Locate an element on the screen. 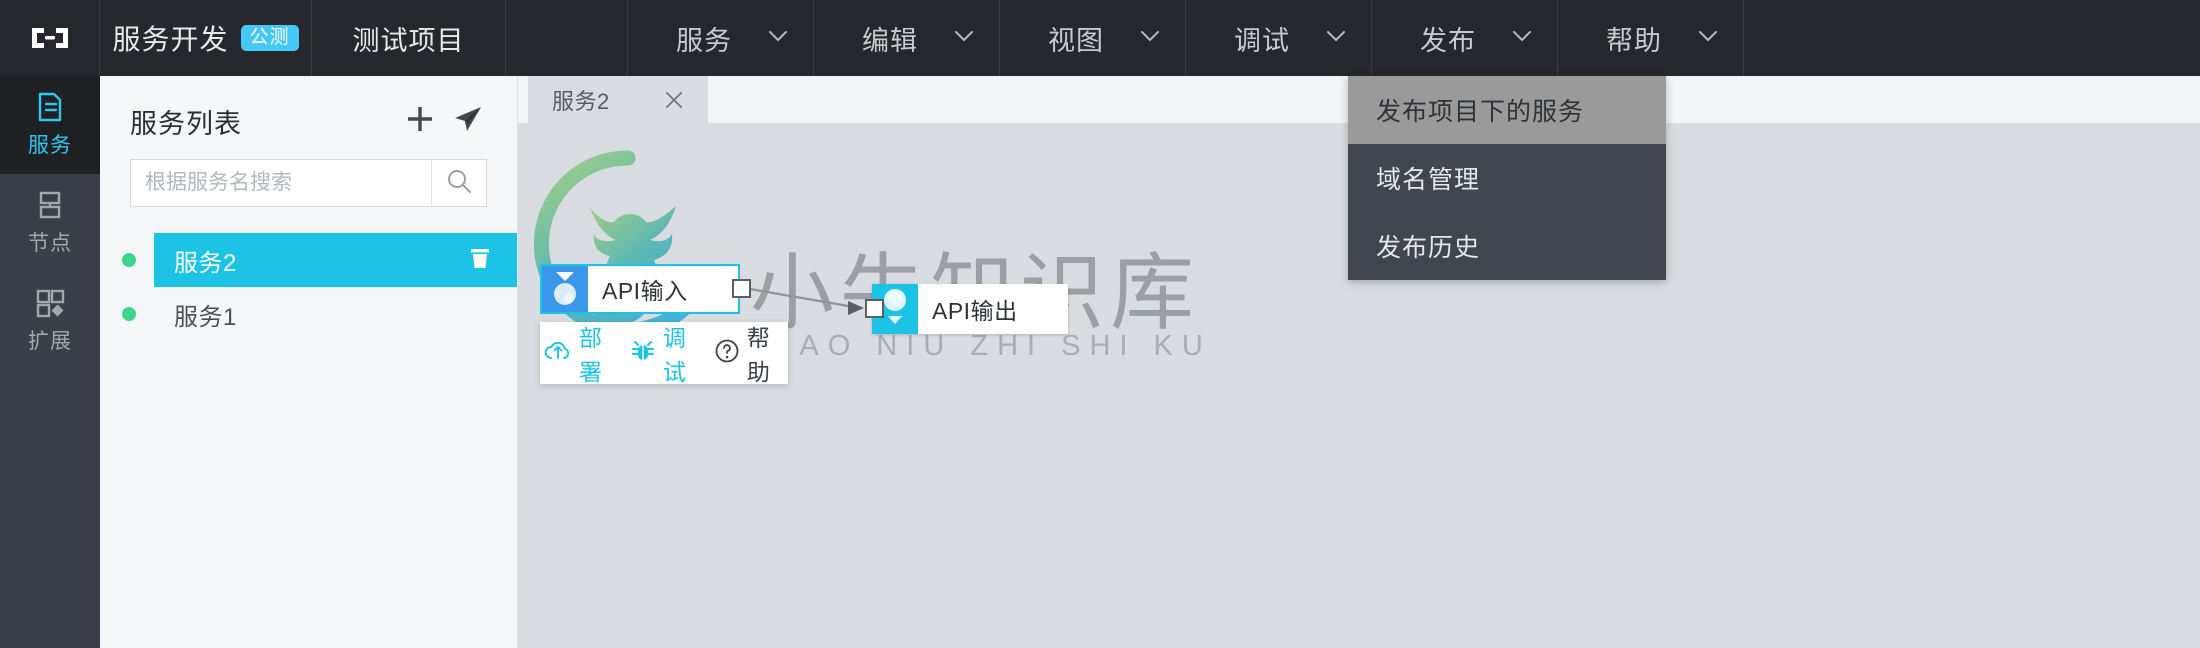 This screenshot has height=648, width=2200. app-title-cell: 服务开发 公测 is located at coordinates (206, 38).